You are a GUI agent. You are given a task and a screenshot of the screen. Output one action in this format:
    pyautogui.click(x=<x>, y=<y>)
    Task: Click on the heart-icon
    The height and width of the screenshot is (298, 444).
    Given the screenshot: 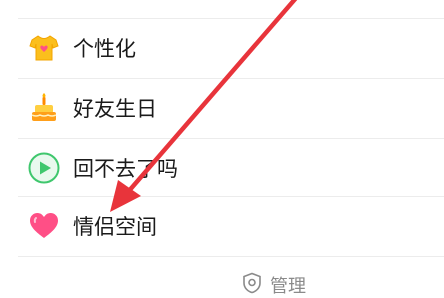 What is the action you would take?
    pyautogui.click(x=44, y=226)
    